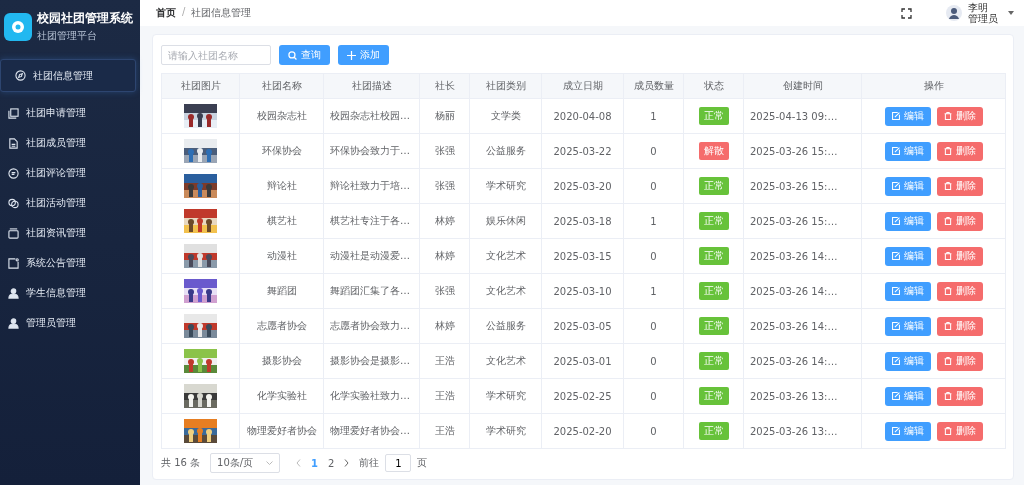 The image size is (1024, 485). I want to click on sidebar-item: 社团资讯管理, so click(70, 233).